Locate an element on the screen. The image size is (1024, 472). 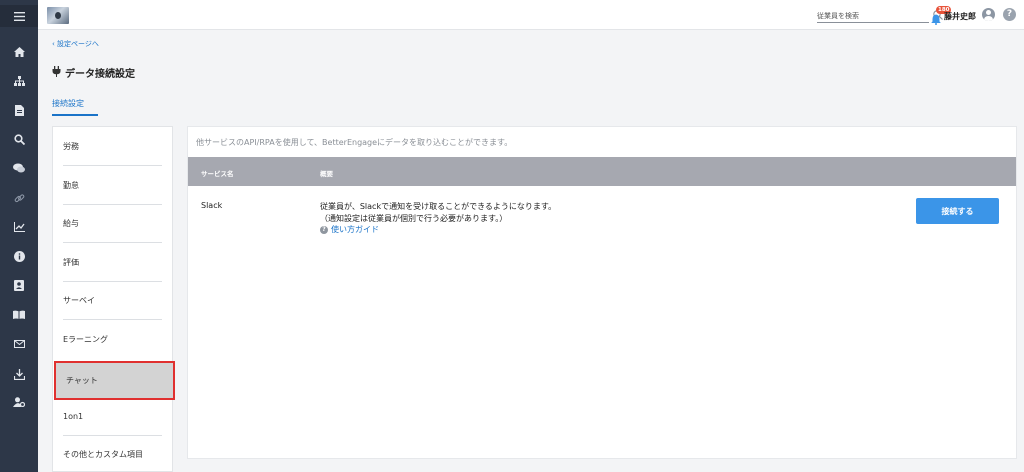
usage-guide-link: ? 使い方ガイド is located at coordinates (349, 229).